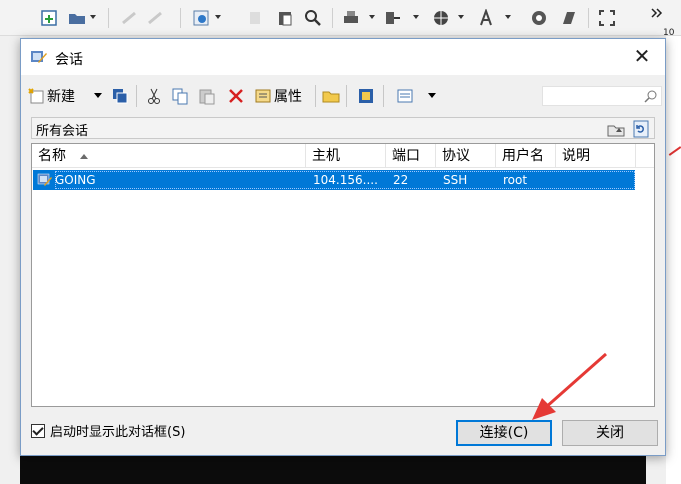 Image resolution: width=681 pixels, height=484 pixels. I want to click on show-on-startup-label: 启动时显示此对话框(S), so click(118, 432).